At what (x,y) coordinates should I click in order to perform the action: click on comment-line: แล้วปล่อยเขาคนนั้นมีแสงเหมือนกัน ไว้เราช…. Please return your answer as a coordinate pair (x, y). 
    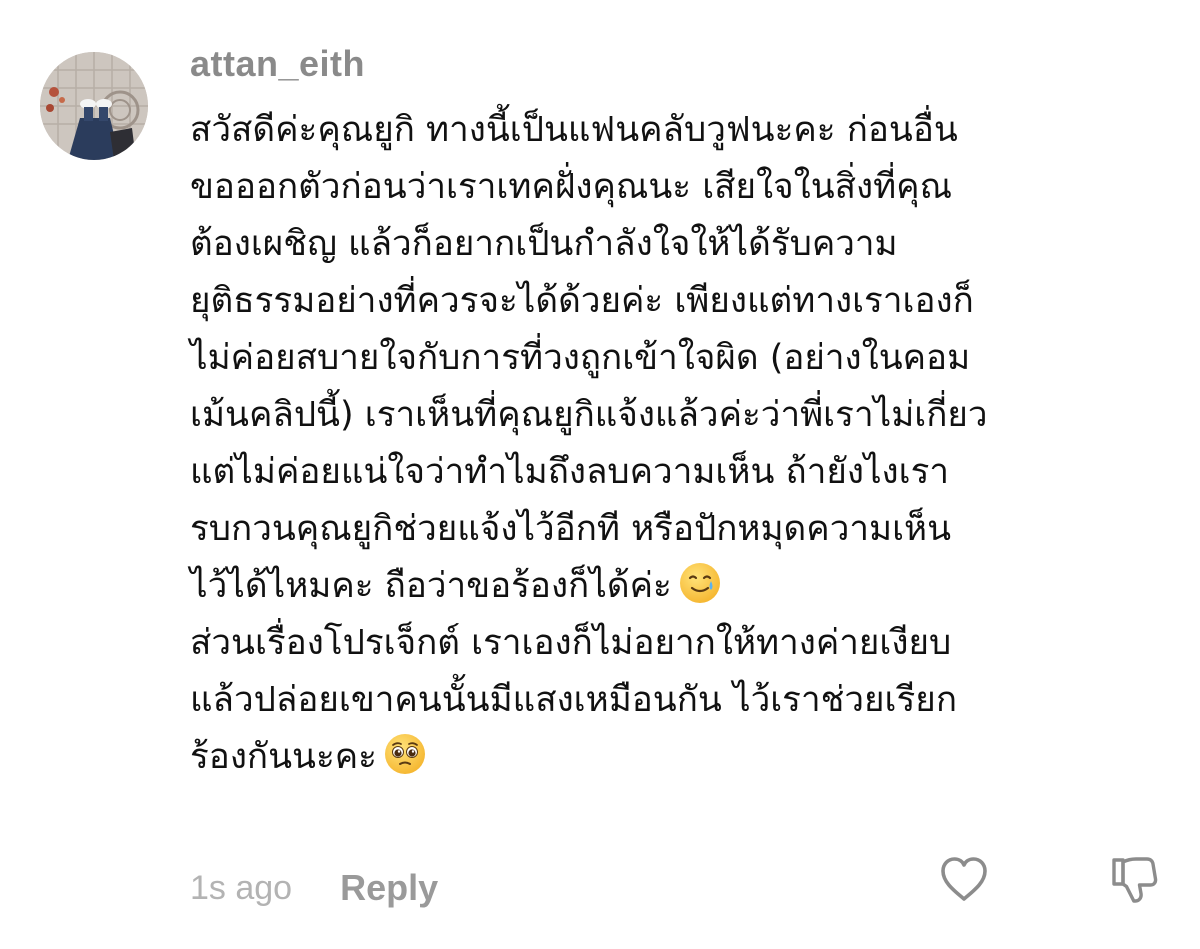
    Looking at the image, I should click on (574, 700).